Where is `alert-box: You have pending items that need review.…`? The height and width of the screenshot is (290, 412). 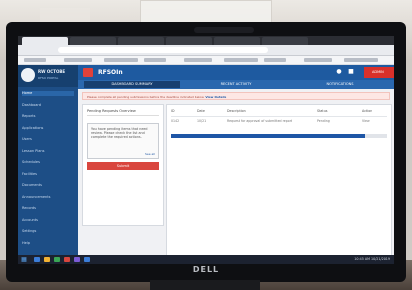 alert-box: You have pending items that need review.… is located at coordinates (123, 141).